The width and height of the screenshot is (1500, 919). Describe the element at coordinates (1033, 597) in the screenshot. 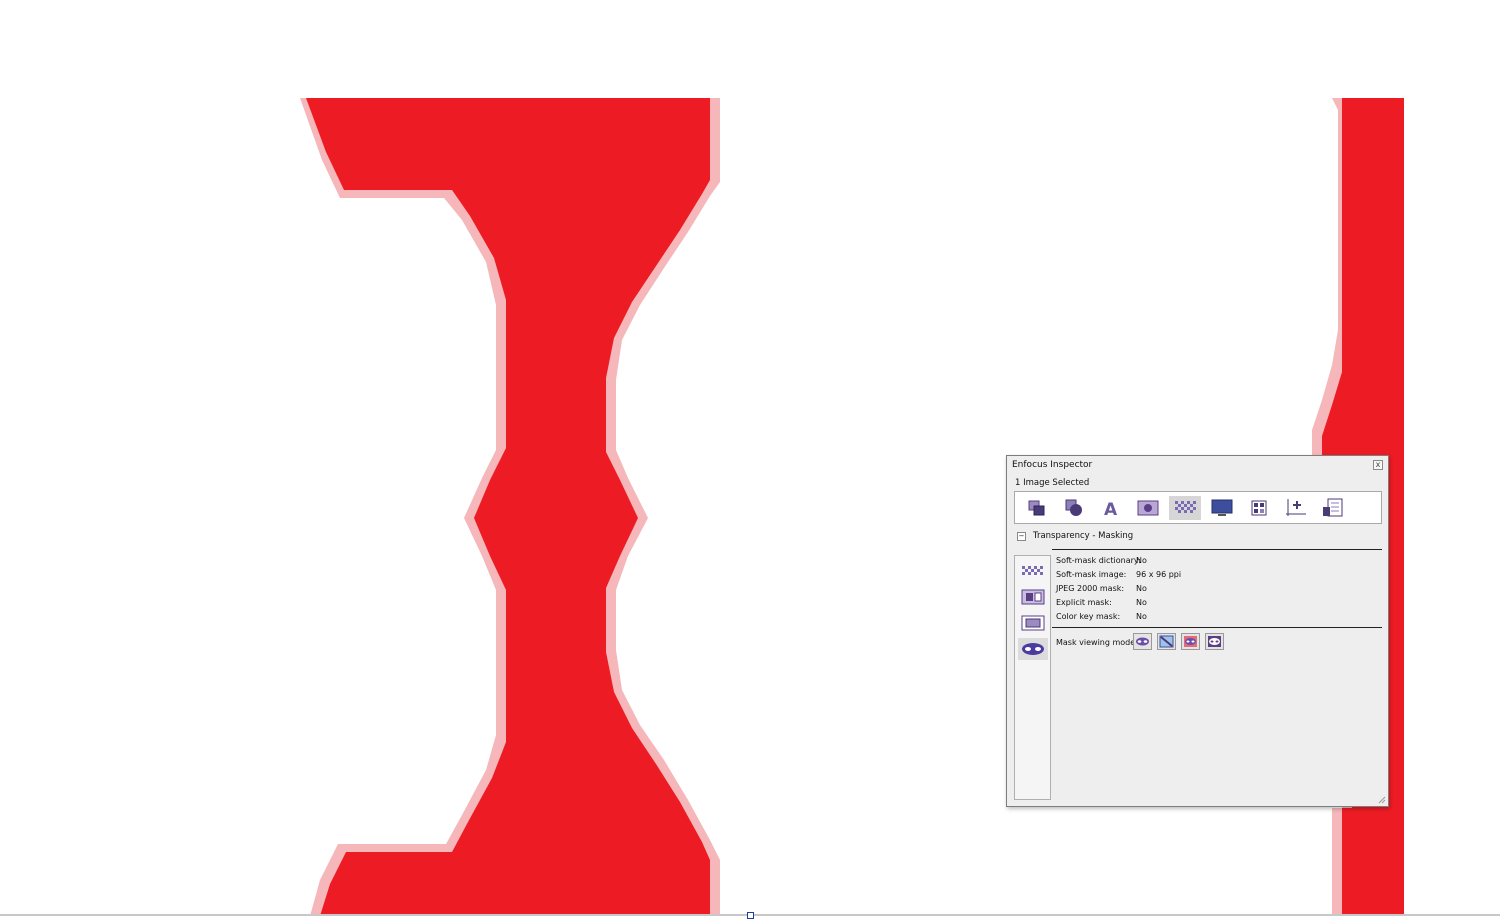

I see `image-mask-icon` at that location.